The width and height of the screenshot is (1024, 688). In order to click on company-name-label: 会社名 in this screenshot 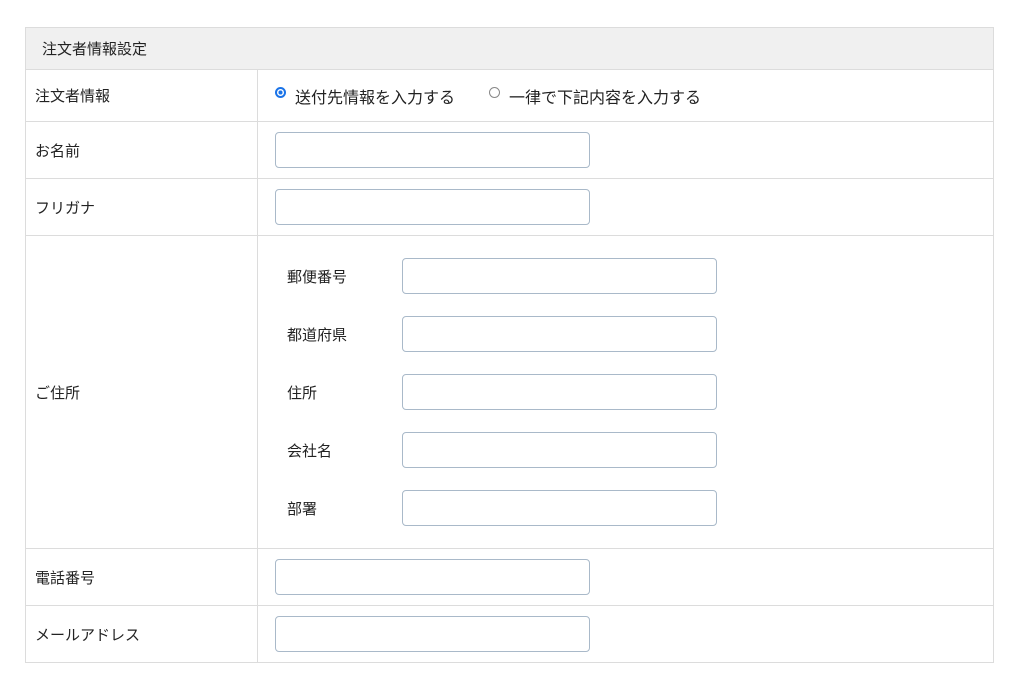, I will do `click(310, 450)`.